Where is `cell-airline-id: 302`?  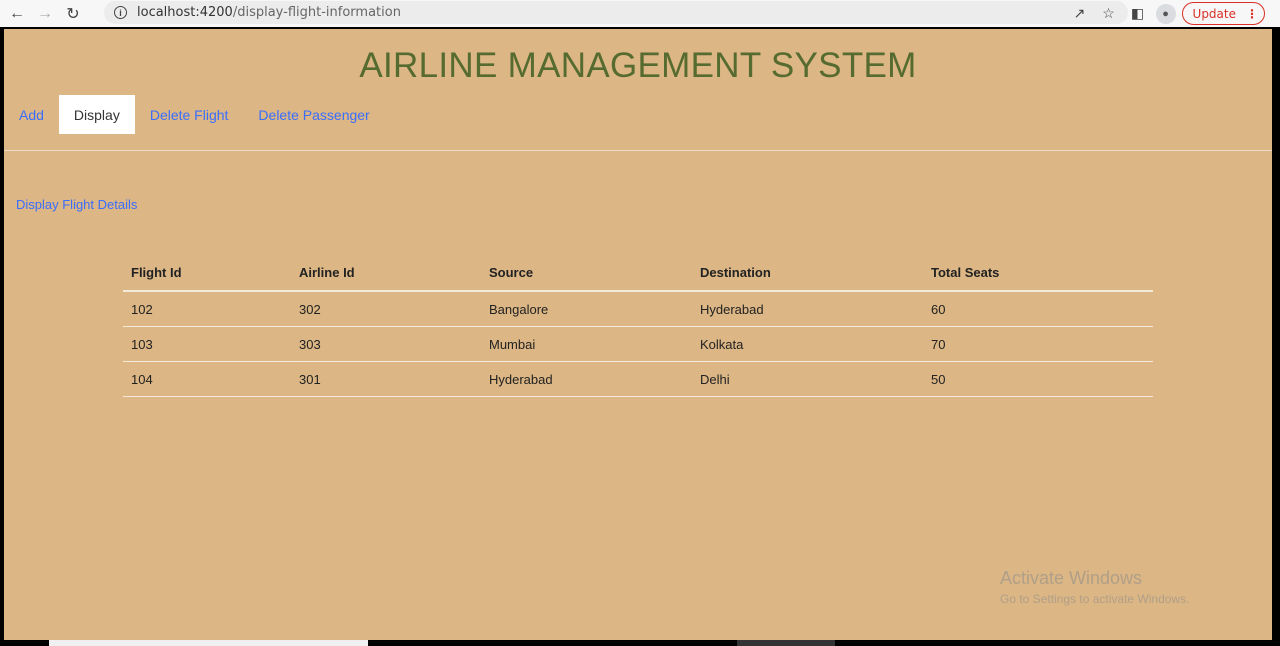 cell-airline-id: 302 is located at coordinates (310, 309).